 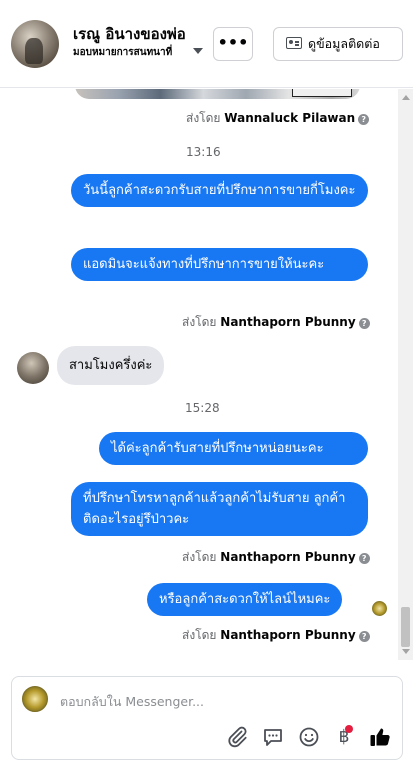 What do you see at coordinates (344, 737) in the screenshot?
I see `payment-icon: ฿` at bounding box center [344, 737].